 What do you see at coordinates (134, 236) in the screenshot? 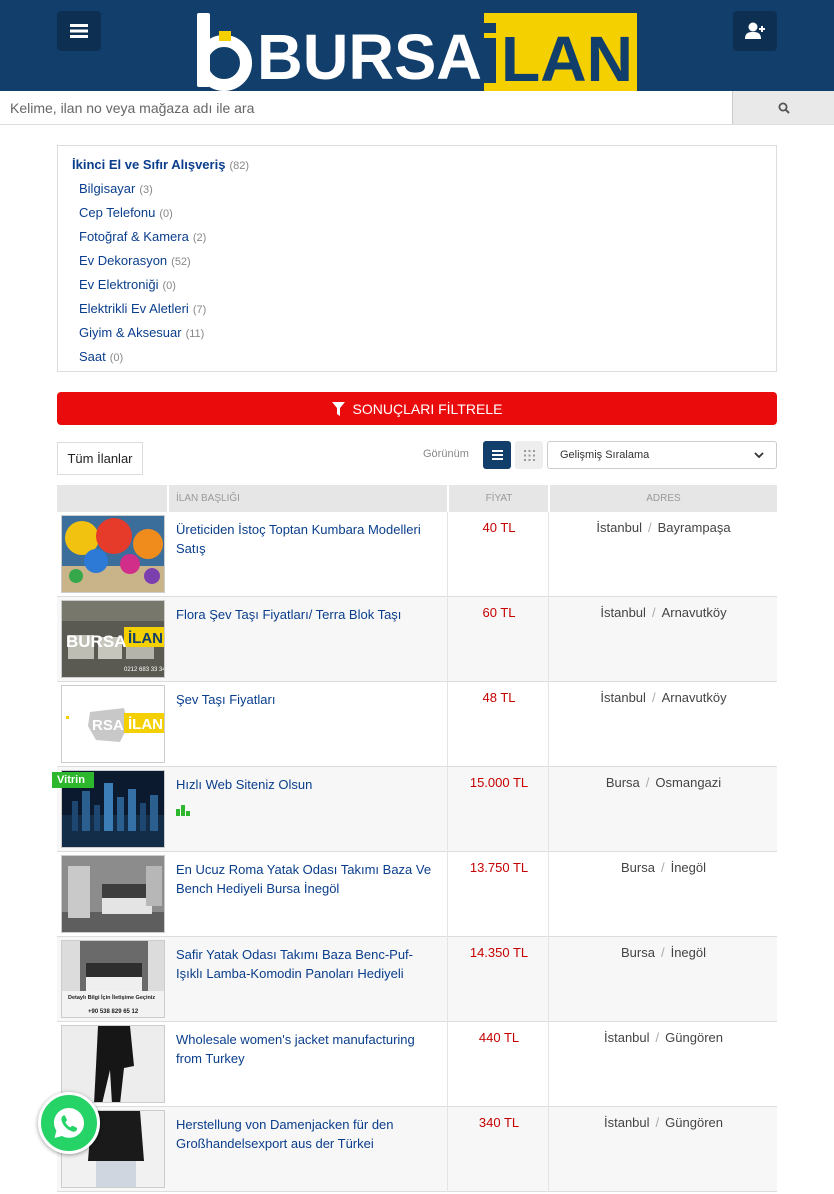
I see `category-label: Fotoğraf & Kamera` at bounding box center [134, 236].